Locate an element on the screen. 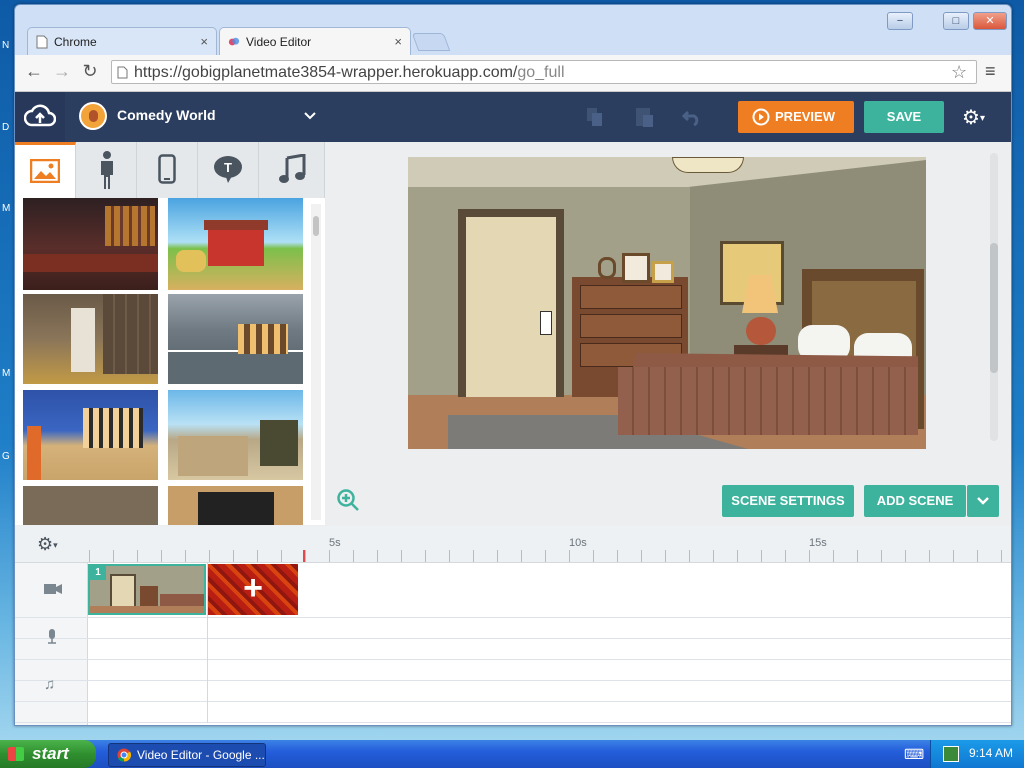  project-avatar is located at coordinates (93, 116).